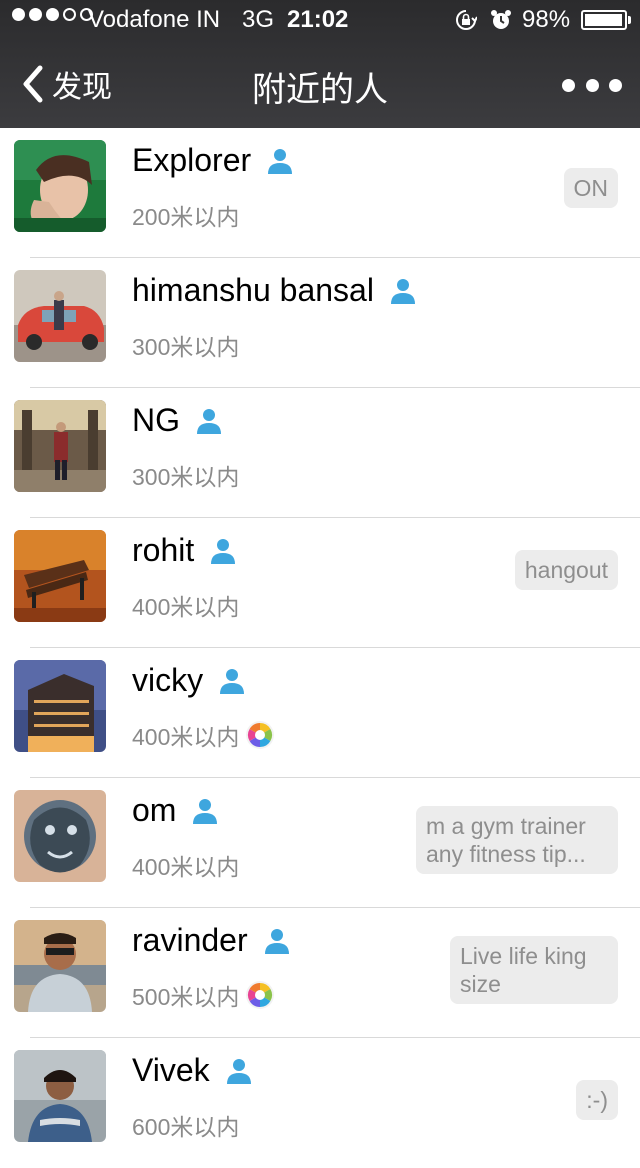  I want to click on rotation-lock-icon, so click(466, 20).